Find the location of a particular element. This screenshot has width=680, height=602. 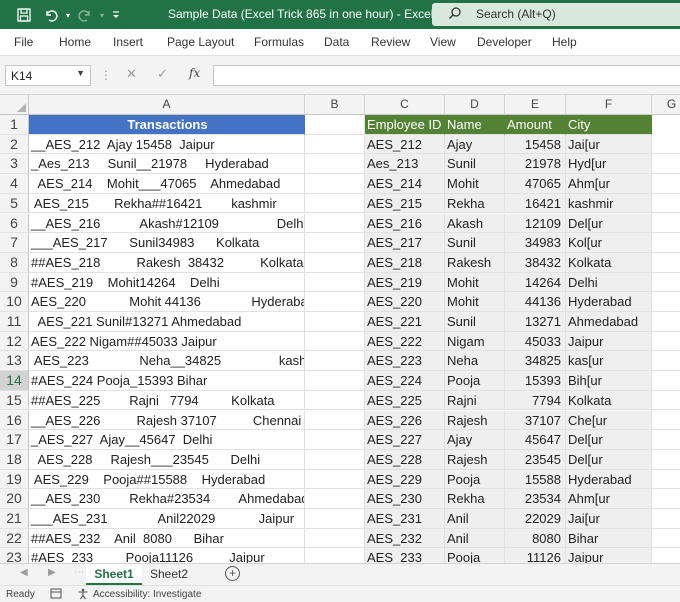

name-cell: Sunil is located at coordinates (475, 322).